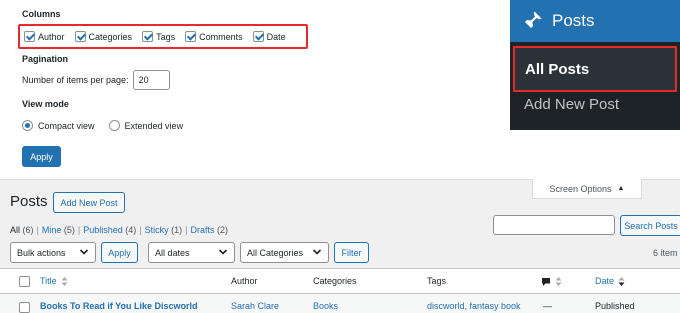 The height and width of the screenshot is (313, 680). I want to click on comment-bubble-icon, so click(546, 281).